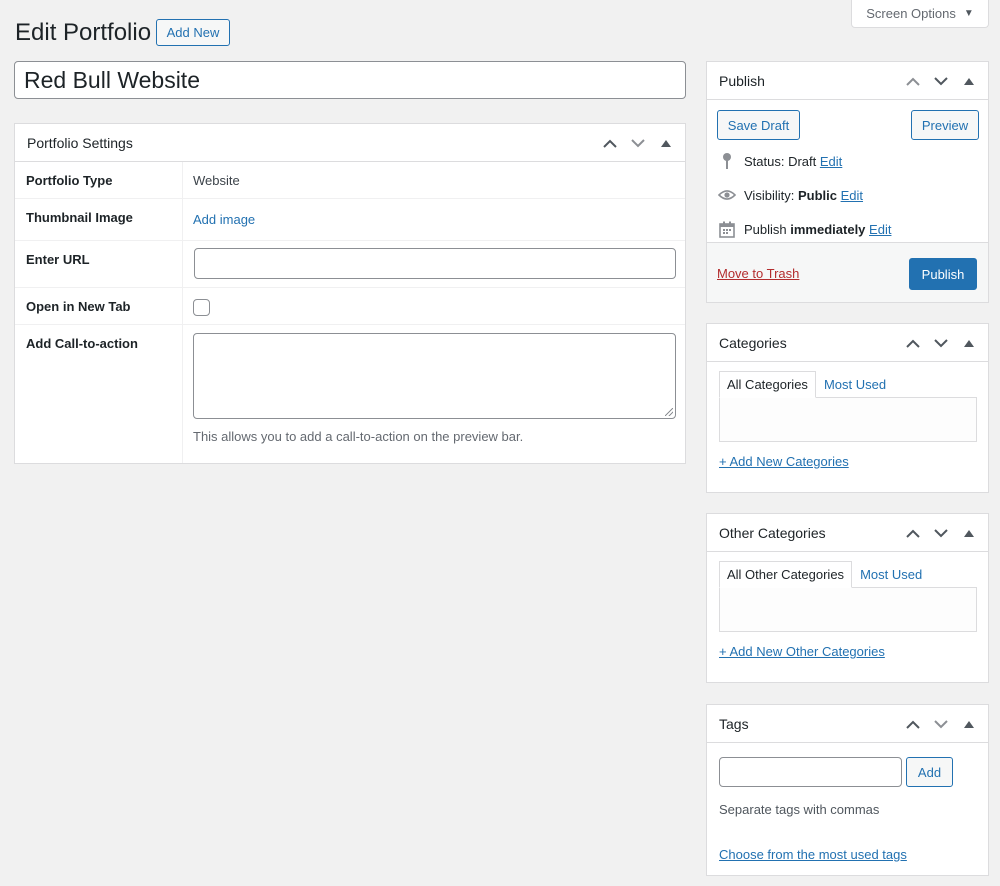 Image resolution: width=1000 pixels, height=886 pixels. Describe the element at coordinates (847, 724) in the screenshot. I see `tags-header: Tags` at that location.